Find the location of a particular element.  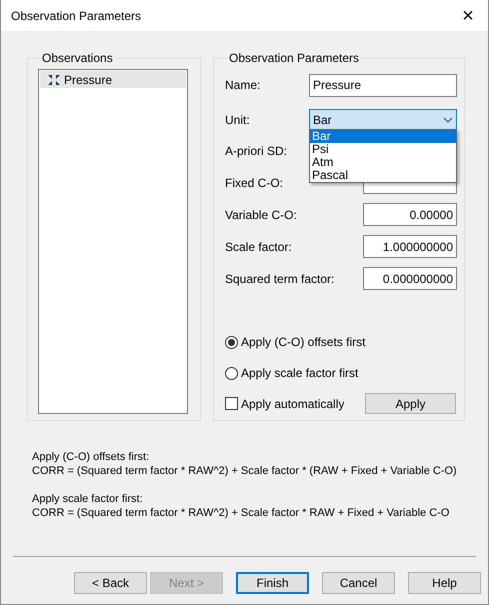

name-field: Pressure is located at coordinates (383, 85).